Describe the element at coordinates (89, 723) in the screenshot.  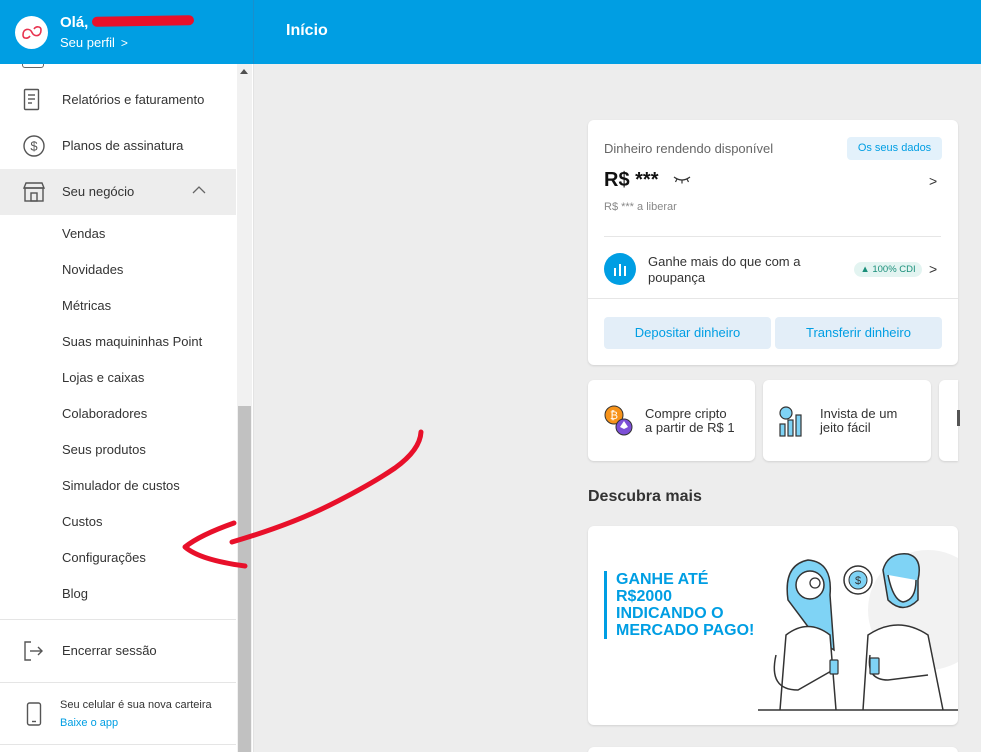
I see `download-app-link: Baixe o app` at that location.